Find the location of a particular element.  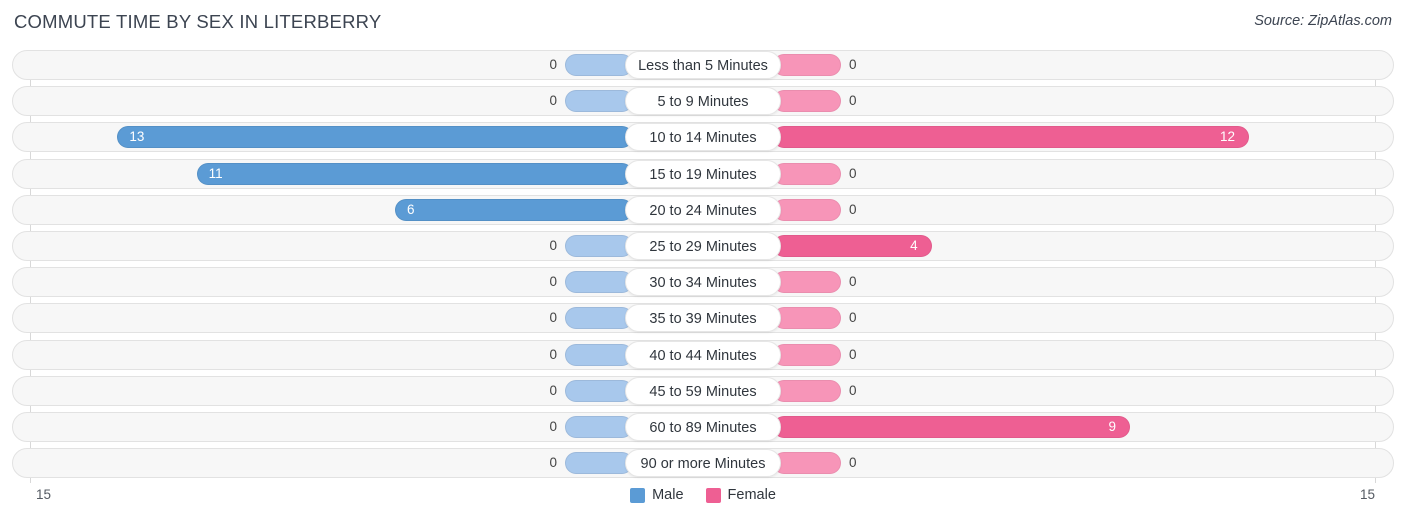

category-label-pill: 15 to 19 Minutes is located at coordinates (703, 173).